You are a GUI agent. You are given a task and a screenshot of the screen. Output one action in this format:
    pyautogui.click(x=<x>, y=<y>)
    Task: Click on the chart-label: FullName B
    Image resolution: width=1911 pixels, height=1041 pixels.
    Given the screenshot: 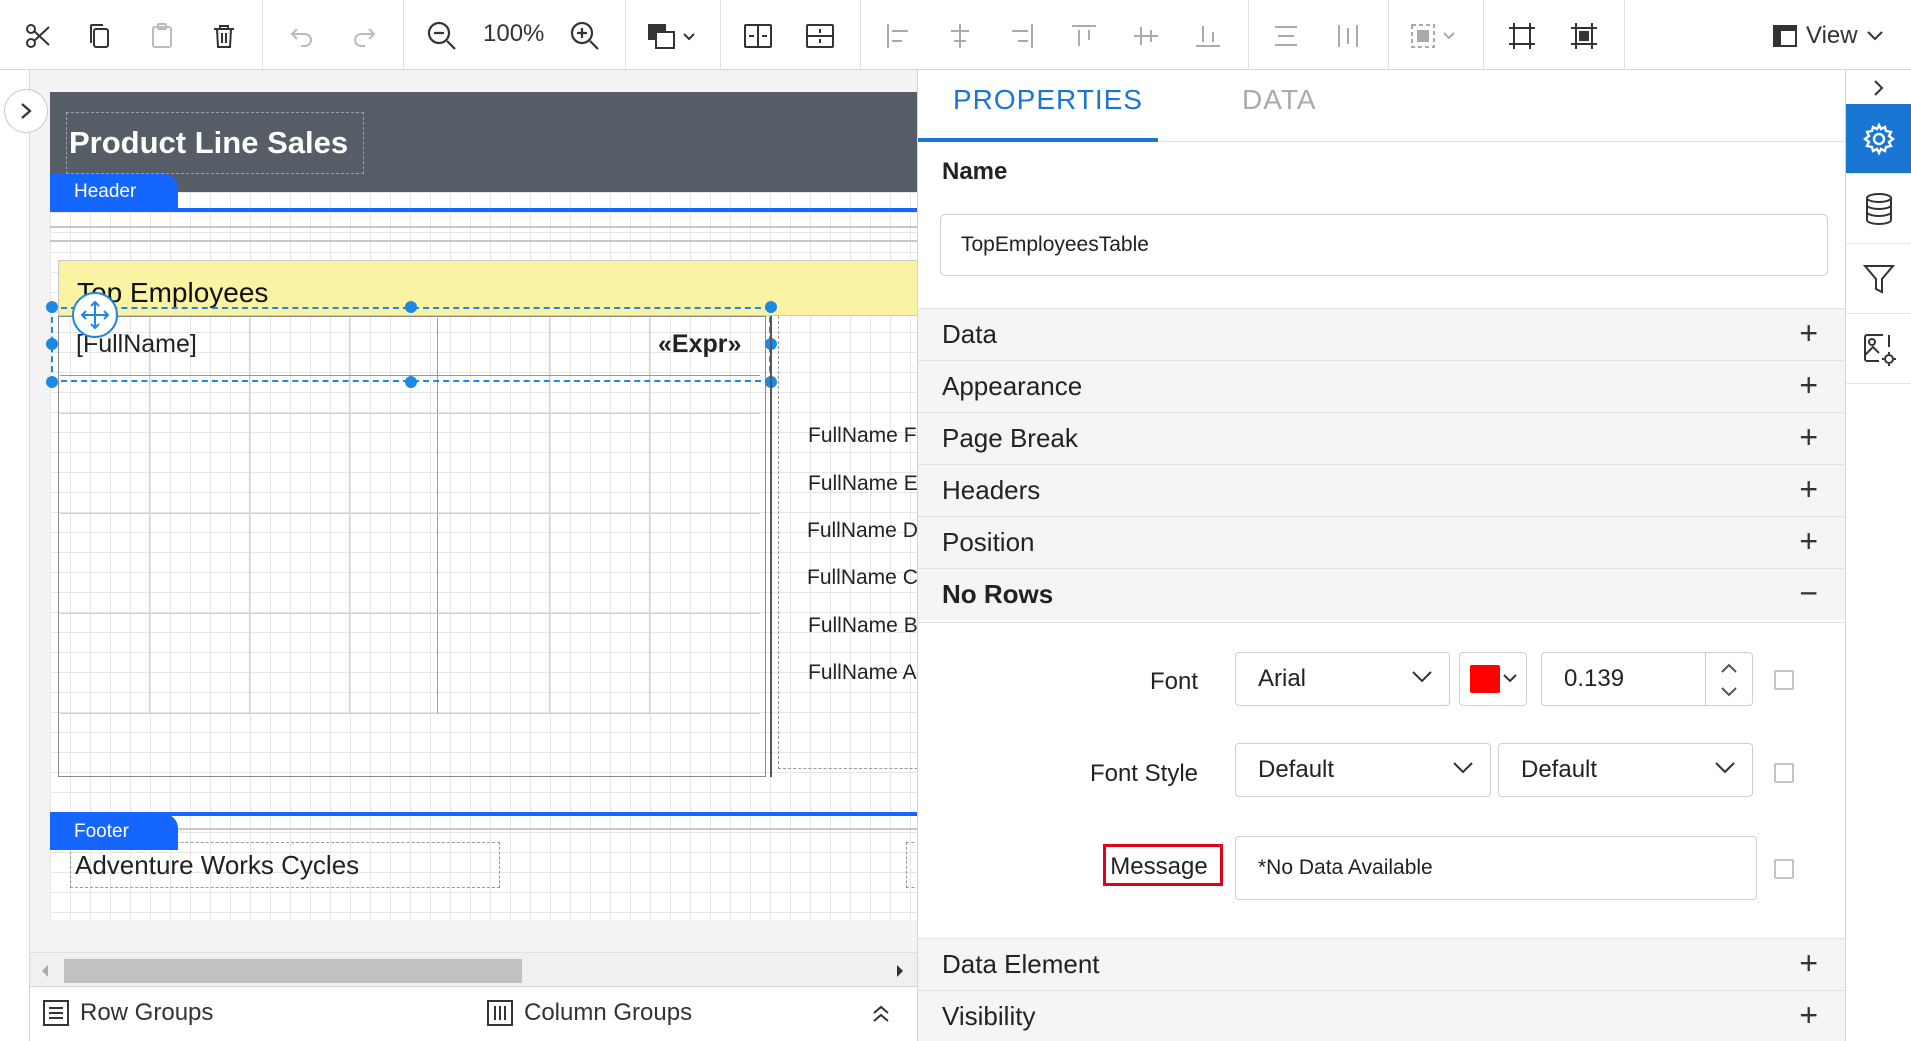 What is the action you would take?
    pyautogui.click(x=862, y=625)
    